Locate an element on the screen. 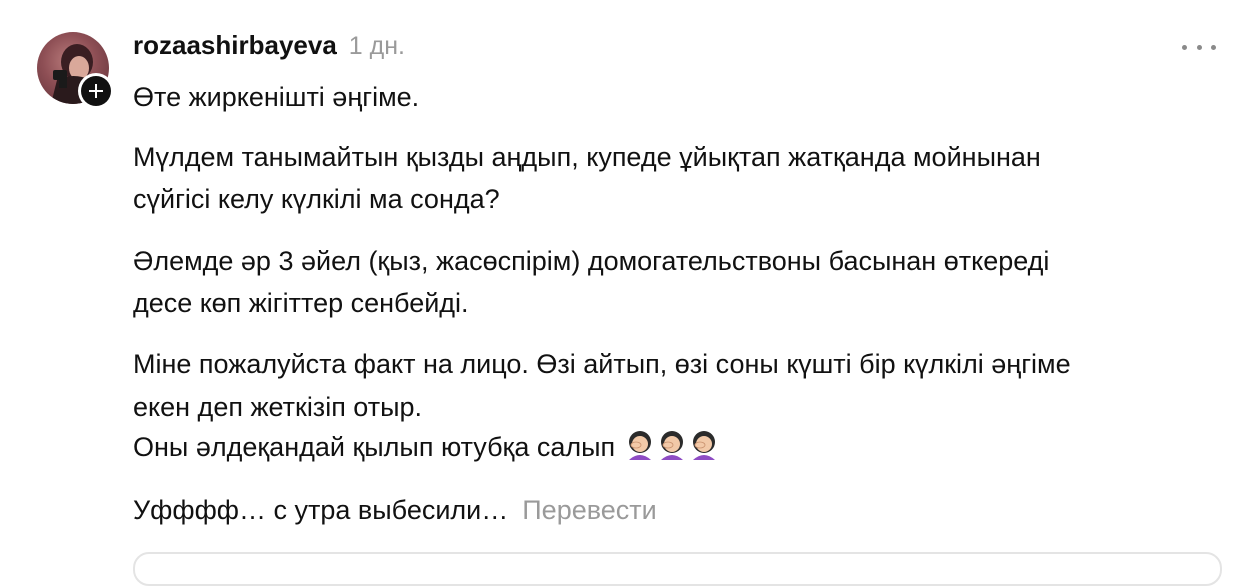 The height and width of the screenshot is (586, 1254). timestamp: 1 дн. is located at coordinates (376, 46).